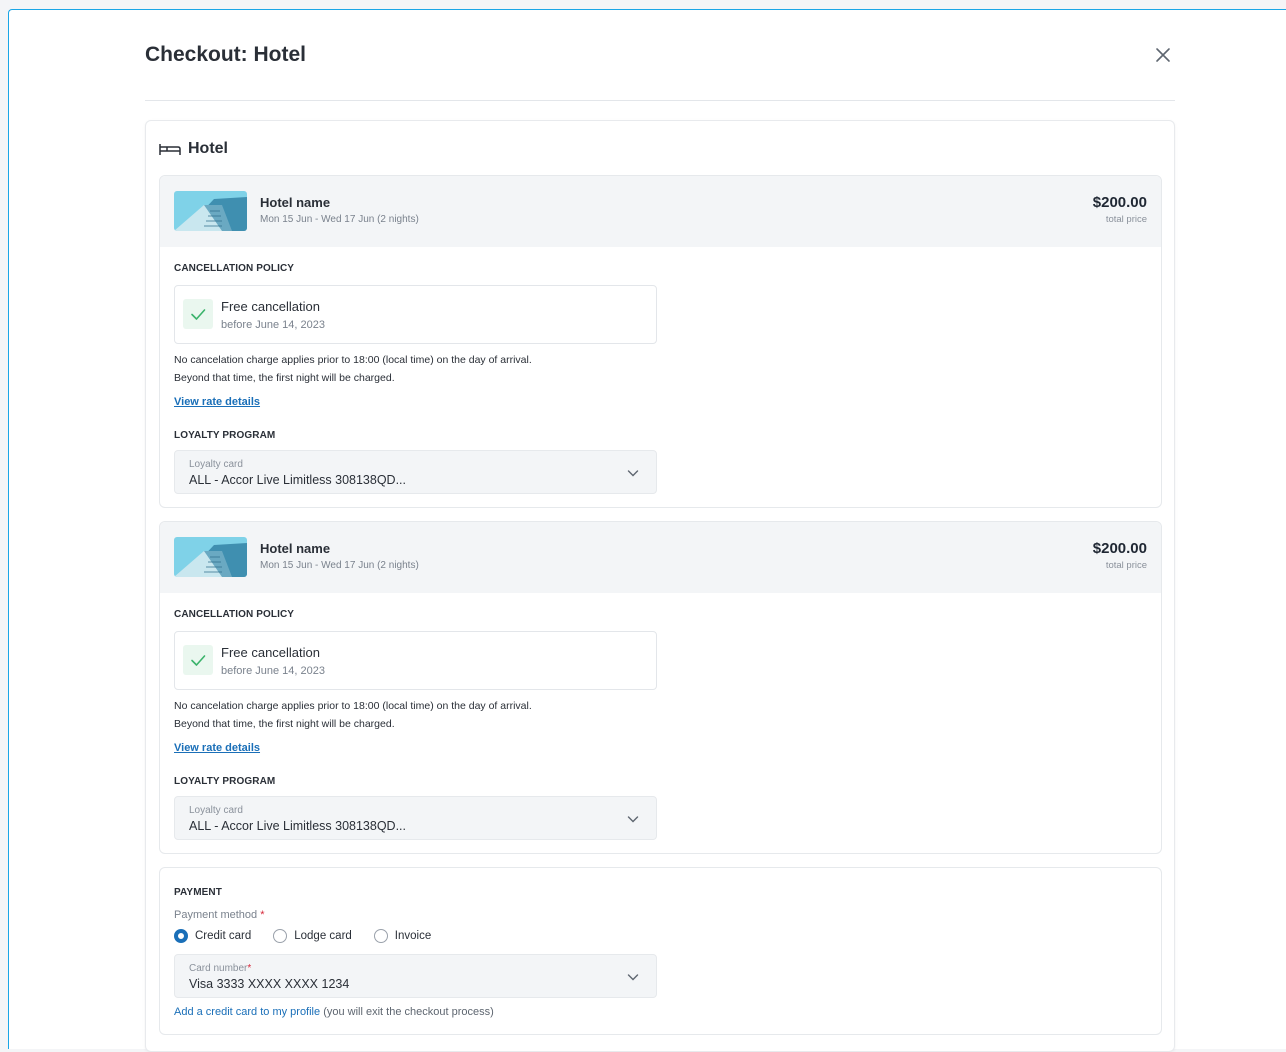  Describe the element at coordinates (208, 148) in the screenshot. I see `section-title-label: Hotel` at that location.